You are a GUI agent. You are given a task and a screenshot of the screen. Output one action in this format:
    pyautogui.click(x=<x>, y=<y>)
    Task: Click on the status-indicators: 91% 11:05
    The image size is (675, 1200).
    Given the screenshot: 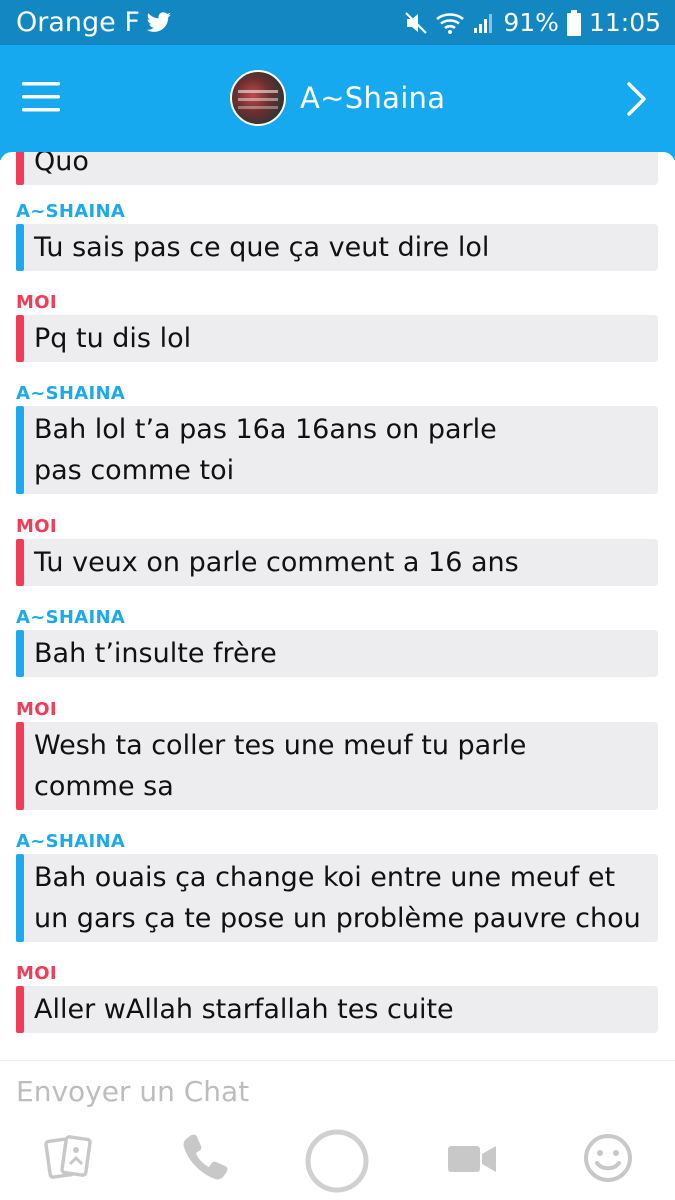 What is the action you would take?
    pyautogui.click(x=533, y=22)
    